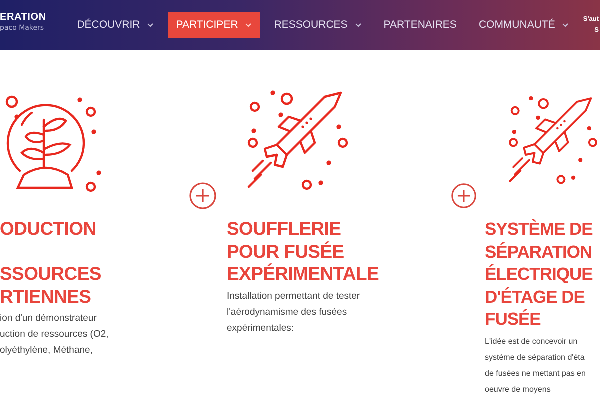 Image resolution: width=600 pixels, height=400 pixels. What do you see at coordinates (293, 313) in the screenshot?
I see `project-description: Installation permettant de tester l'aérodynamisme des fusées expérimentales:` at bounding box center [293, 313].